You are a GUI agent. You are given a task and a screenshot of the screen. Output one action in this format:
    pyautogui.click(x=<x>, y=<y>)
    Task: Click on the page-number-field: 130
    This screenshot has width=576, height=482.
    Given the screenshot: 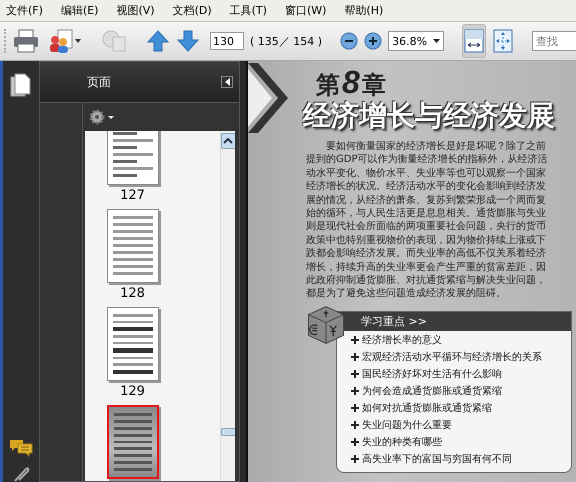 What is the action you would take?
    pyautogui.click(x=227, y=41)
    